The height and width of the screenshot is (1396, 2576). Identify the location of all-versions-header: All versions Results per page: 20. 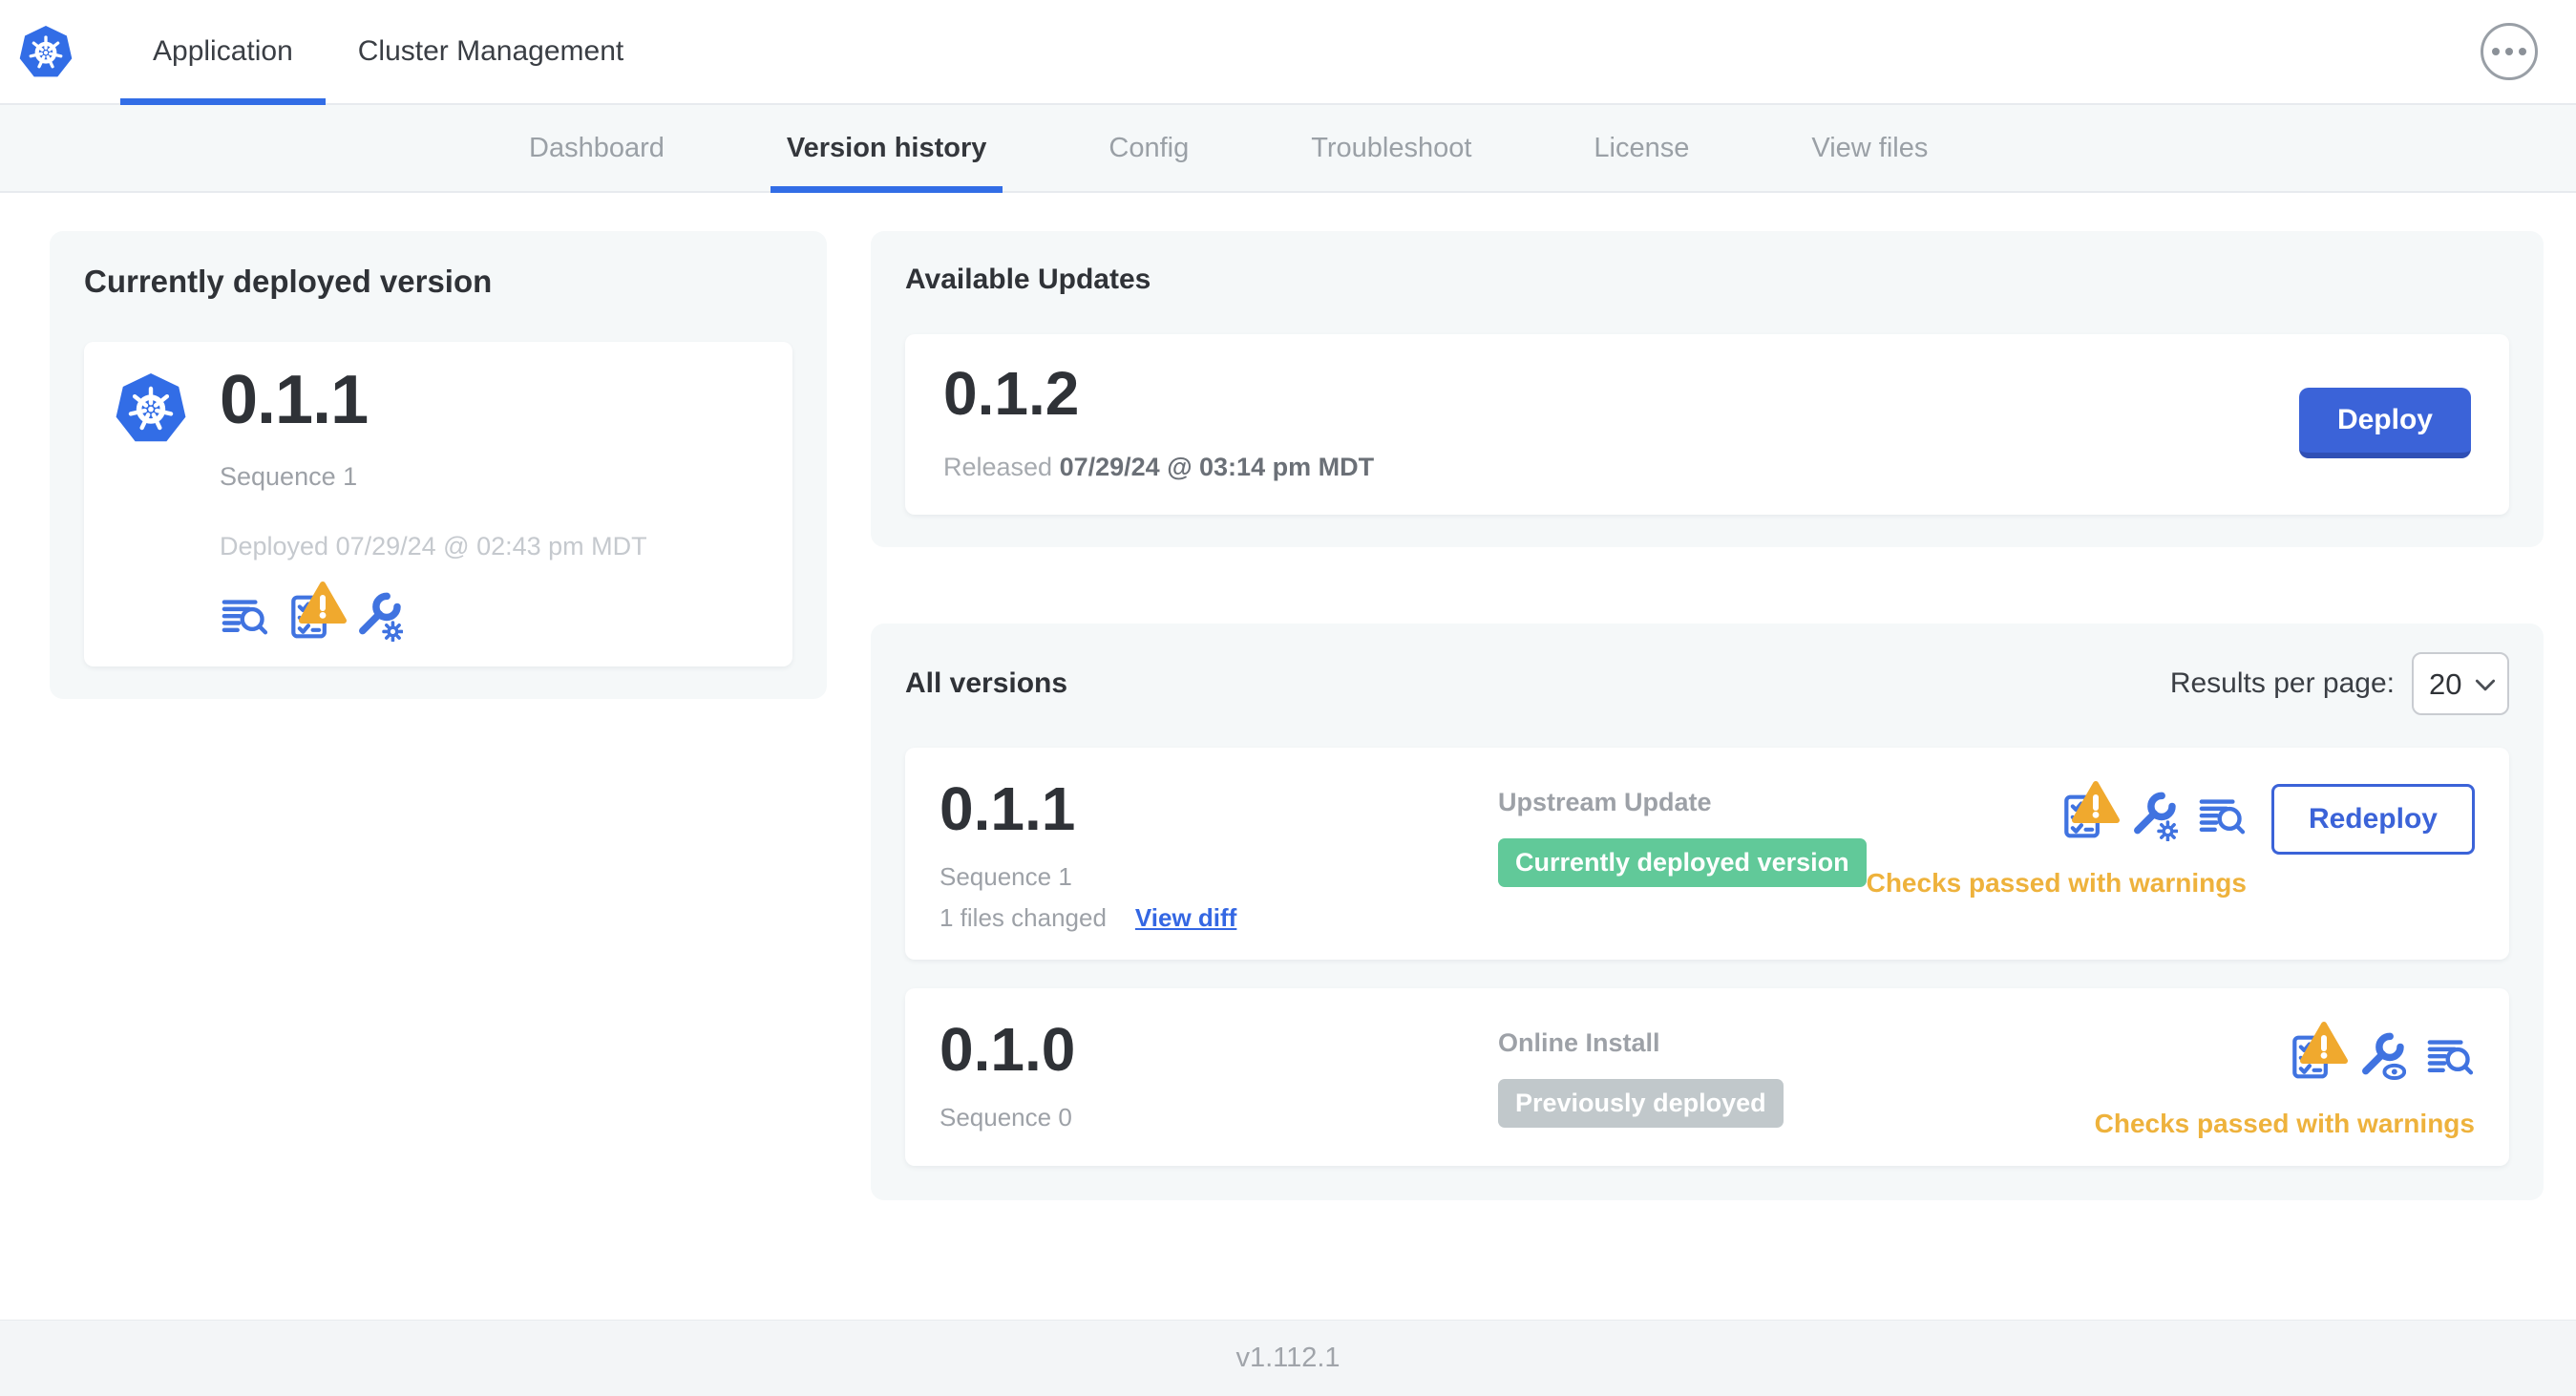
(1707, 683).